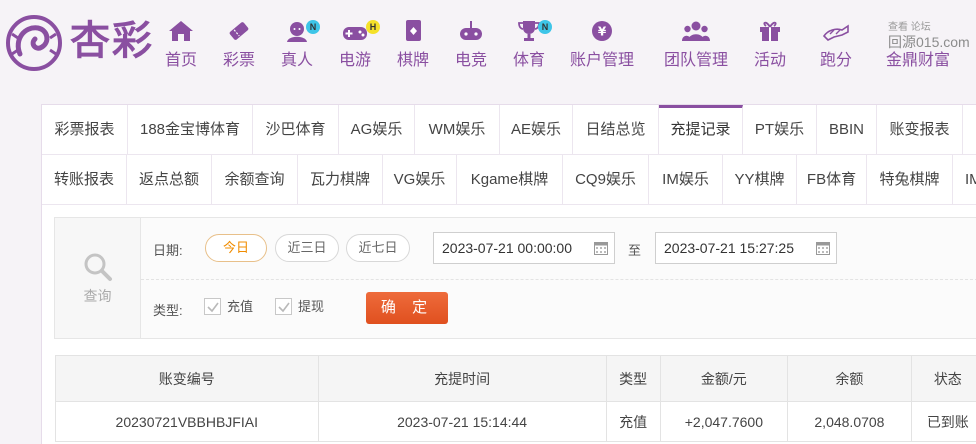  Describe the element at coordinates (724, 379) in the screenshot. I see `col-amount: 金额/元` at that location.